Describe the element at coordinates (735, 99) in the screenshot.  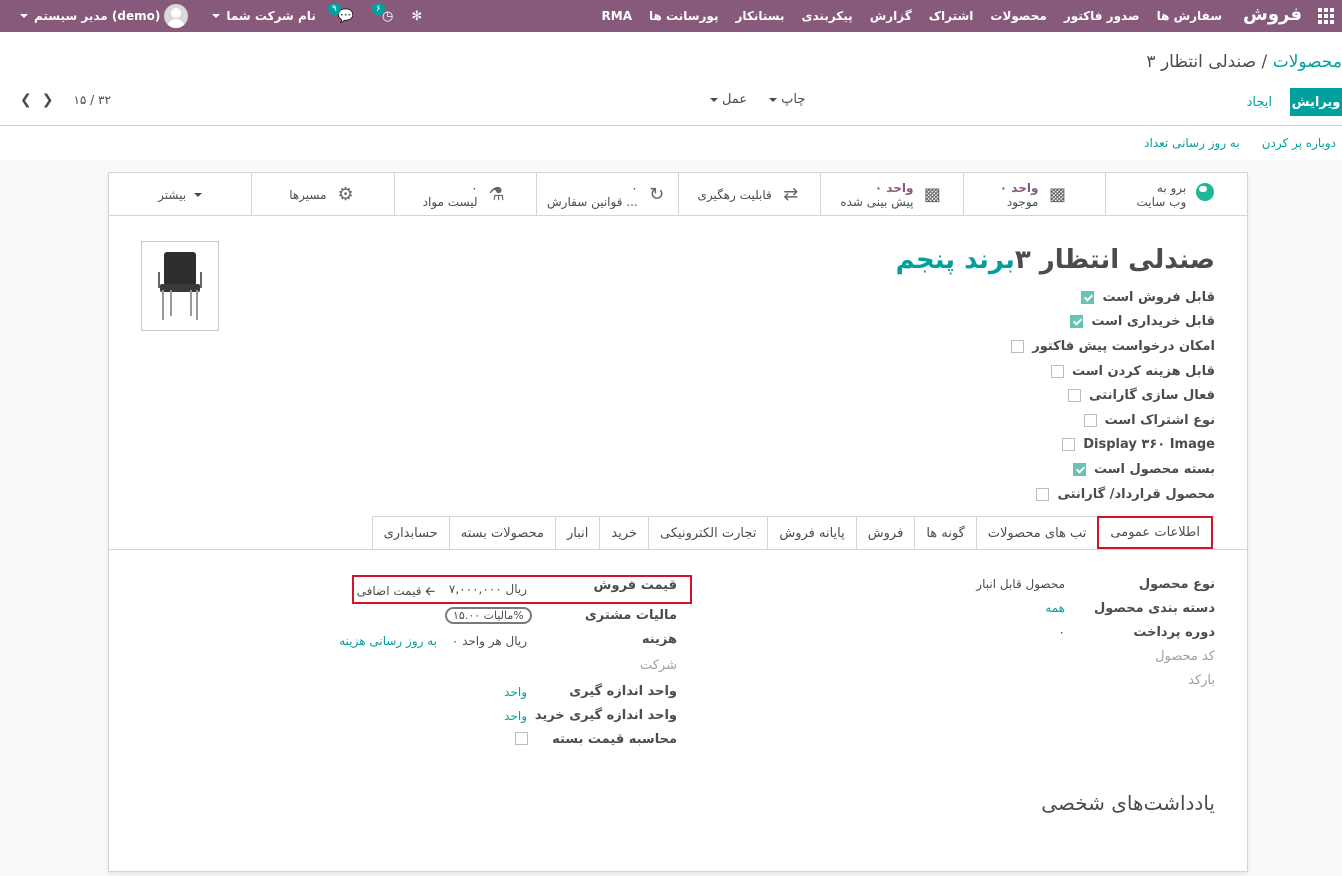
I see `action-label: عمل` at that location.